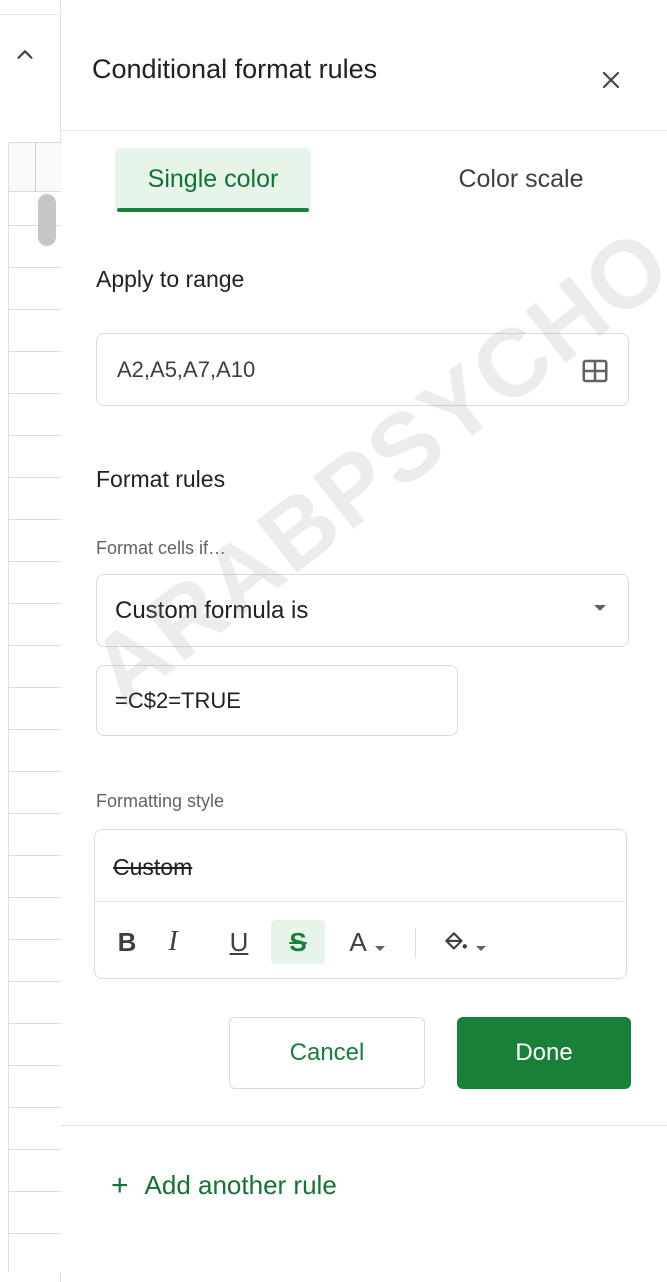 This screenshot has height=1282, width=667. I want to click on tab-single-color: Single color, so click(213, 180).